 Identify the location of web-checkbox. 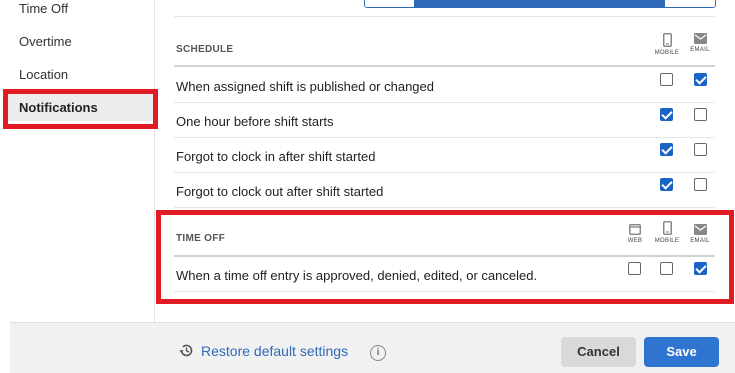
(634, 268).